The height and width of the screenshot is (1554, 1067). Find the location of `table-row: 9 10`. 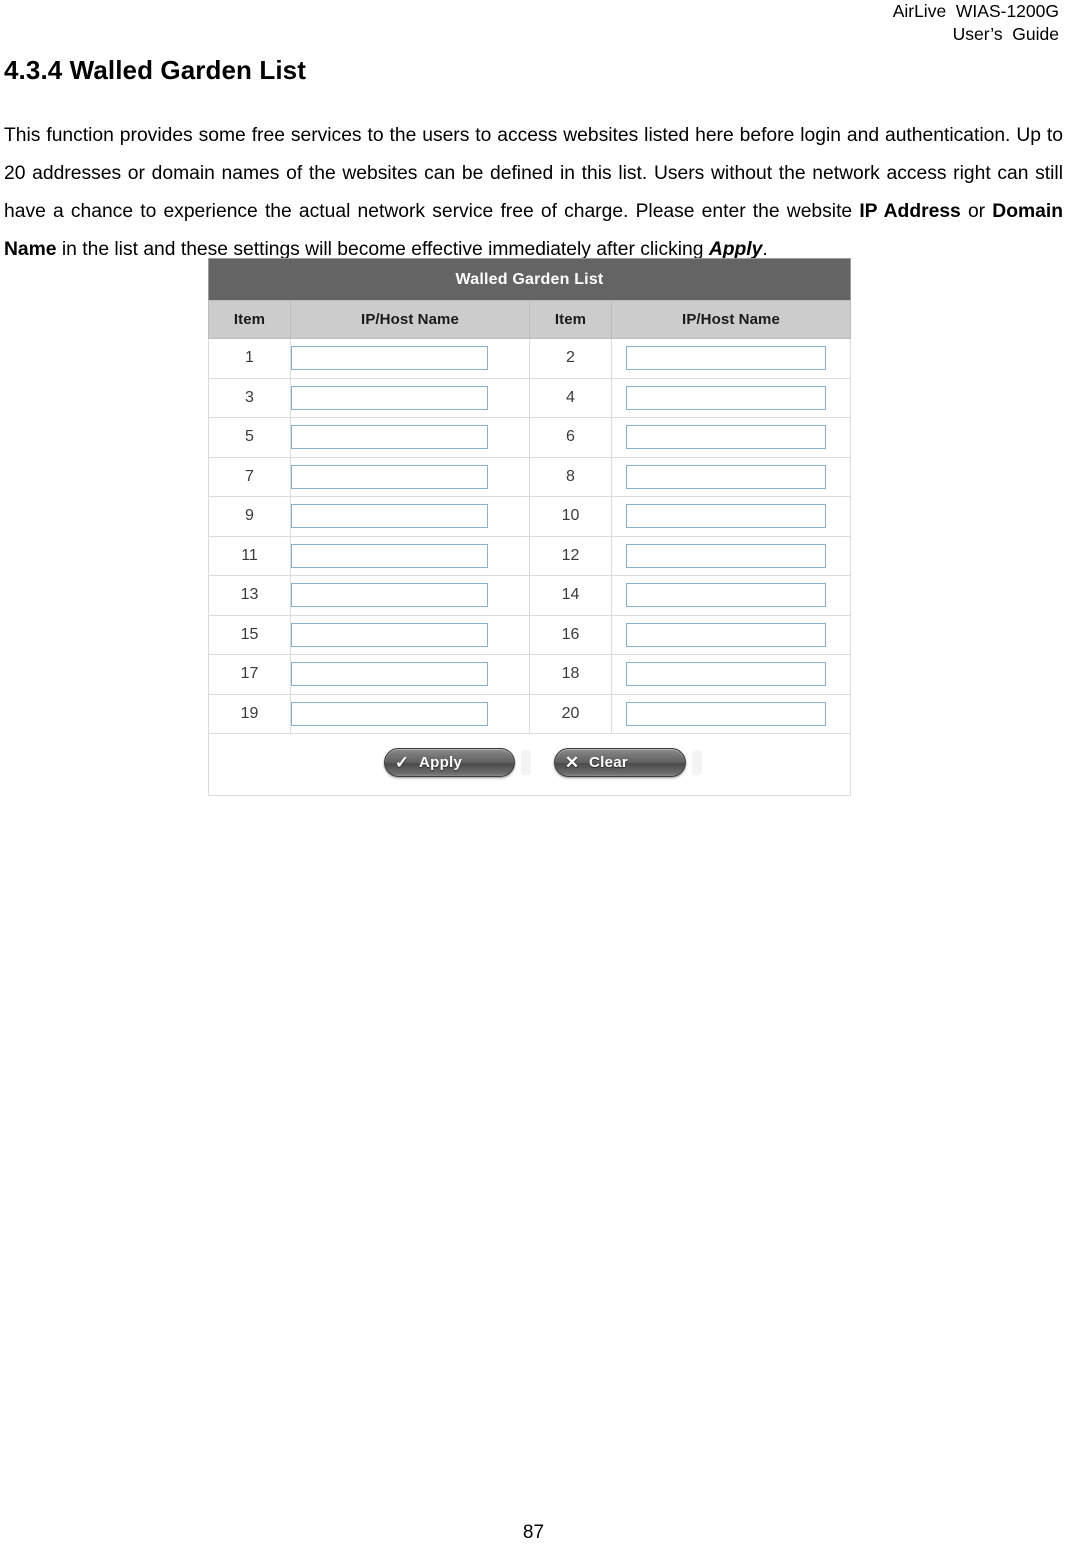

table-row: 9 10 is located at coordinates (529, 516).